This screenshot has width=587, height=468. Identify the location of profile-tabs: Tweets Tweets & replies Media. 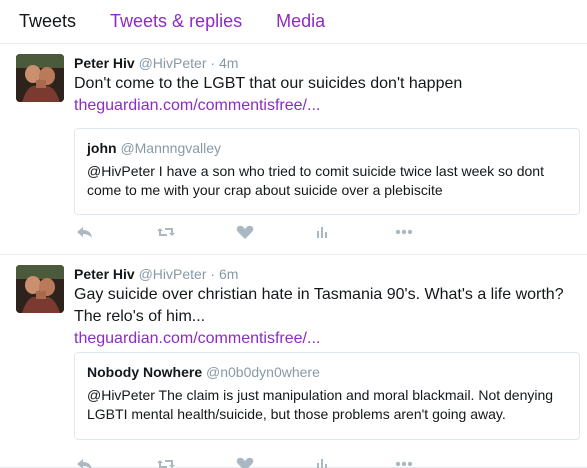
(293, 22).